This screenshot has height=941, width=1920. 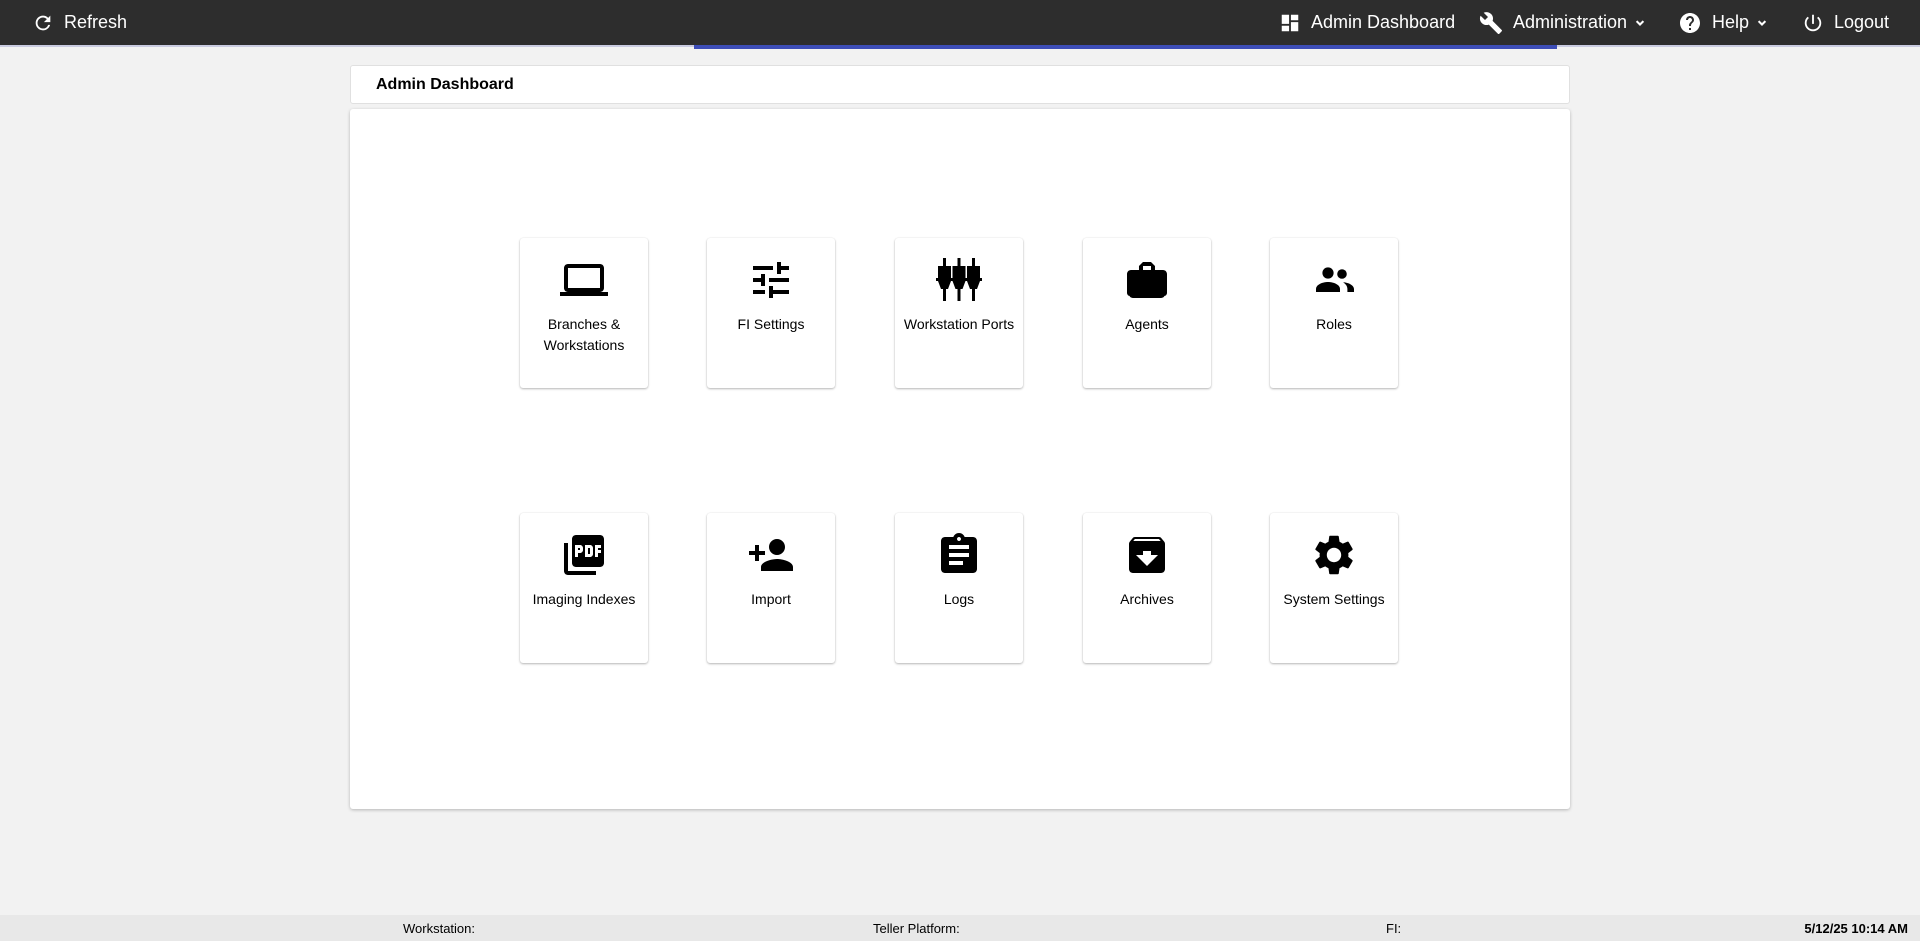 I want to click on laptop-icon, so click(x=584, y=280).